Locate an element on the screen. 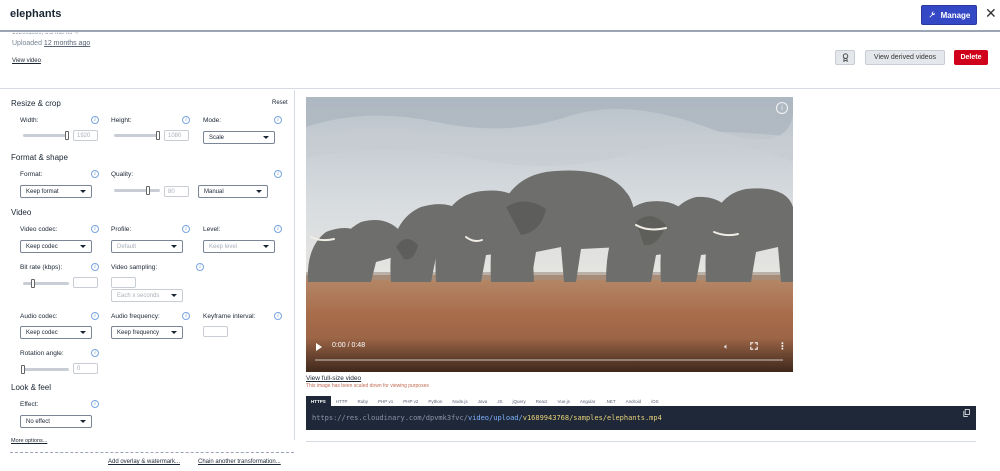  quality-mode-value: Manual is located at coordinates (214, 191).